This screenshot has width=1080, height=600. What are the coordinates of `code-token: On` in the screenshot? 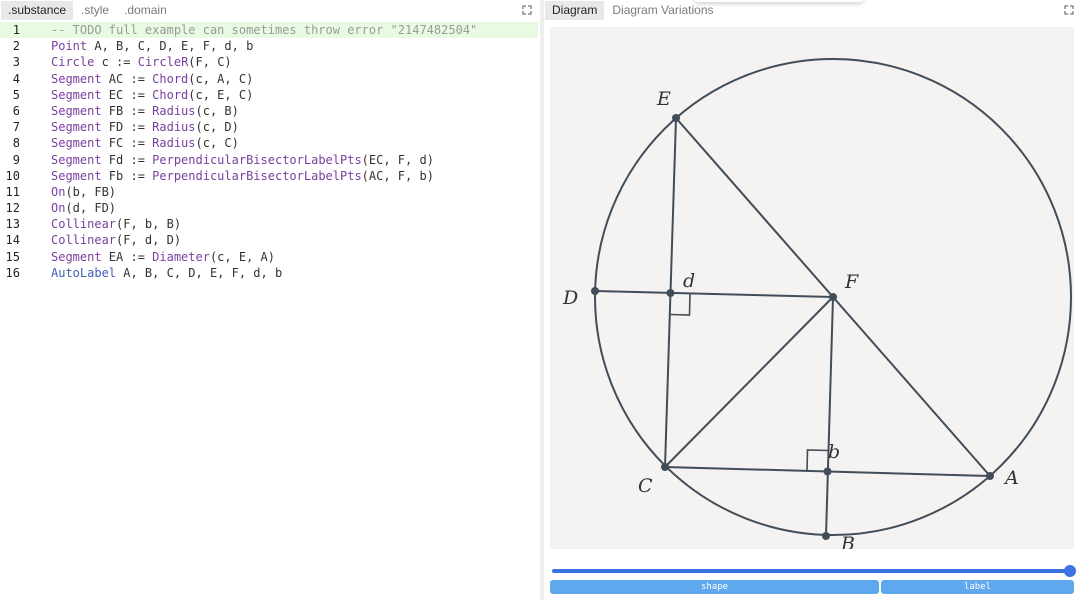 It's located at (58, 208).